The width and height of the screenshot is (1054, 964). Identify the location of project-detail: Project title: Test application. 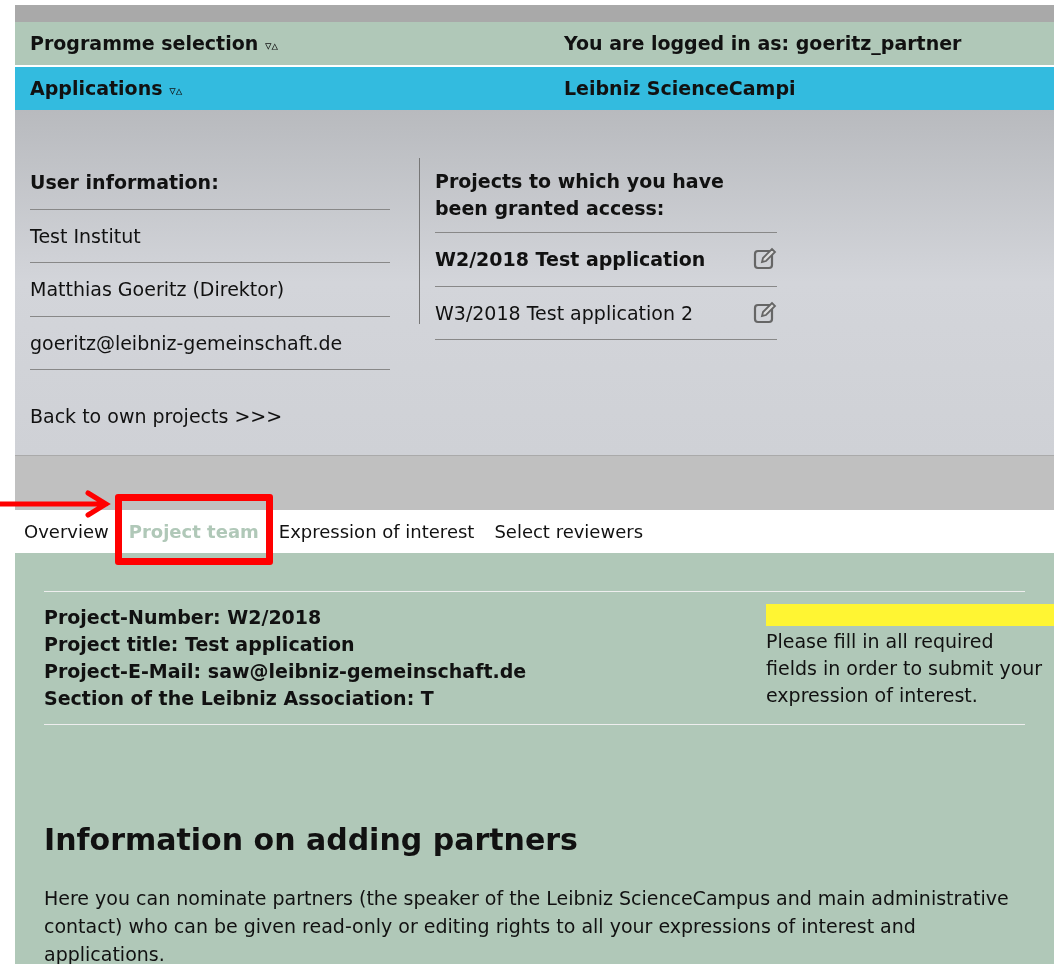
(200, 644).